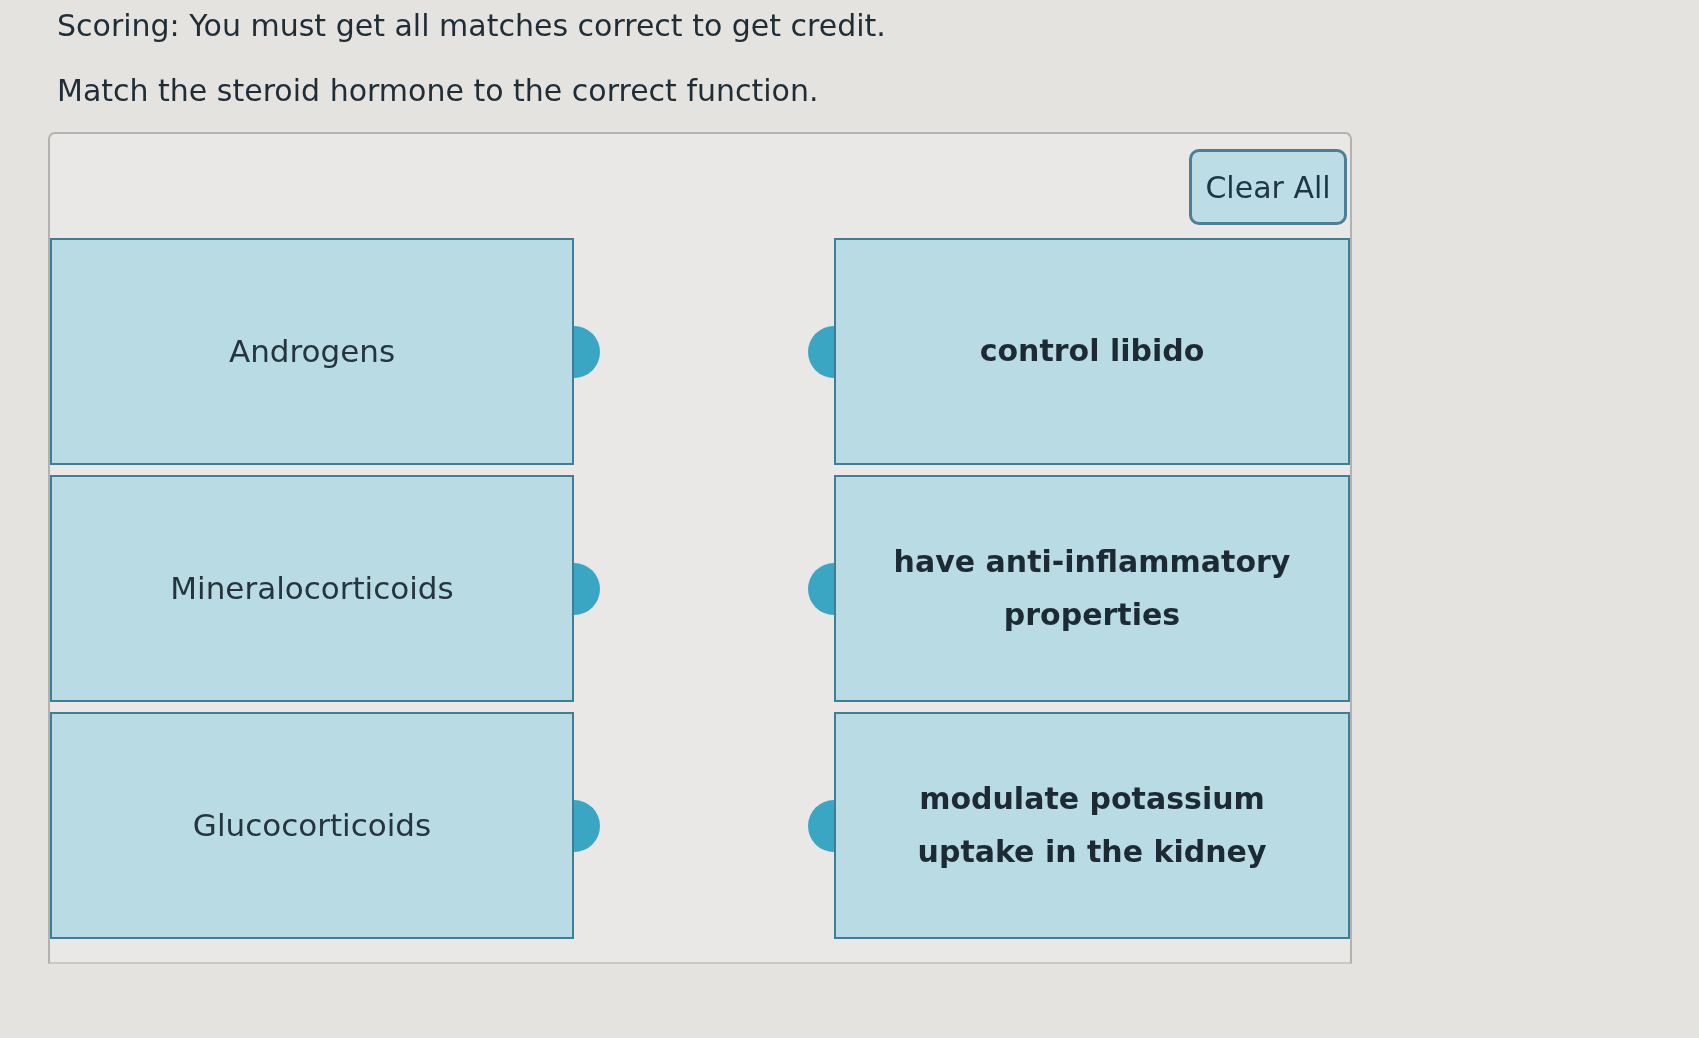  I want to click on function-card: modulate potassium uptake in the kidney, so click(1092, 825).